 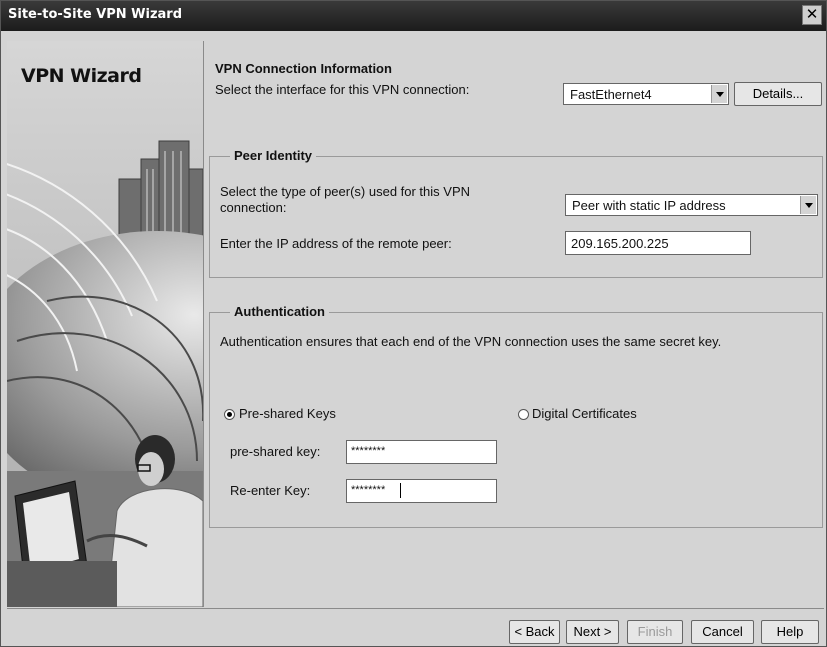 I want to click on peer-type-select: Peer with static IP address, so click(x=691, y=205).